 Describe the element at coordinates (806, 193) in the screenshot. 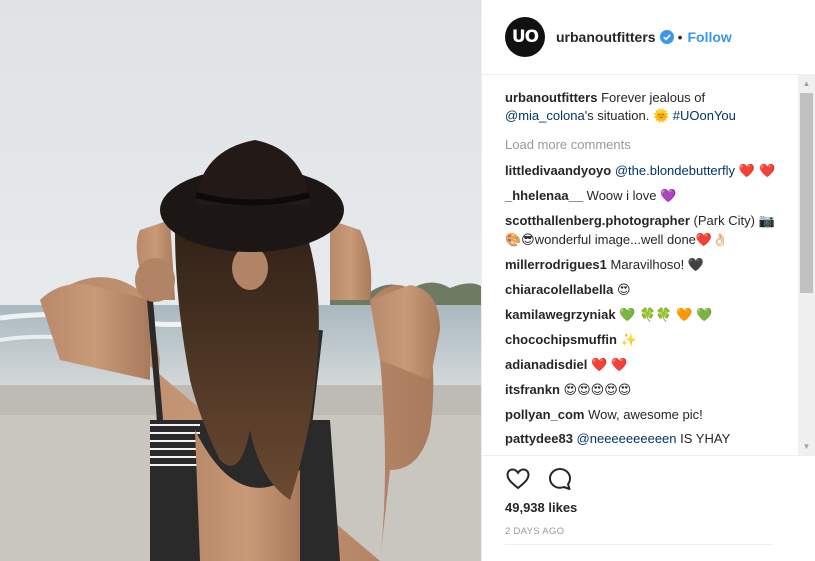

I see `scrollbar-thumb` at that location.